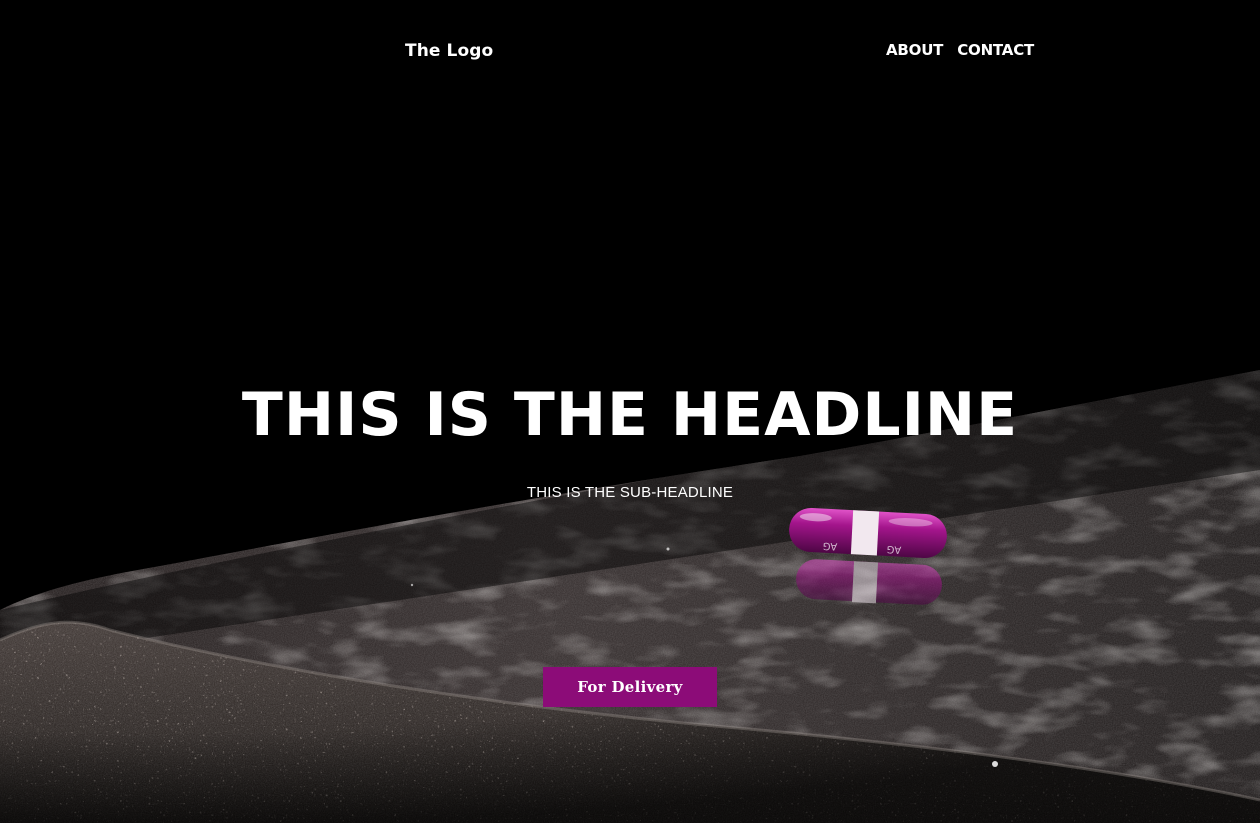 This screenshot has height=823, width=1260. I want to click on hero-subheadline: THIS IS THE SUB-HEADLINE, so click(630, 492).